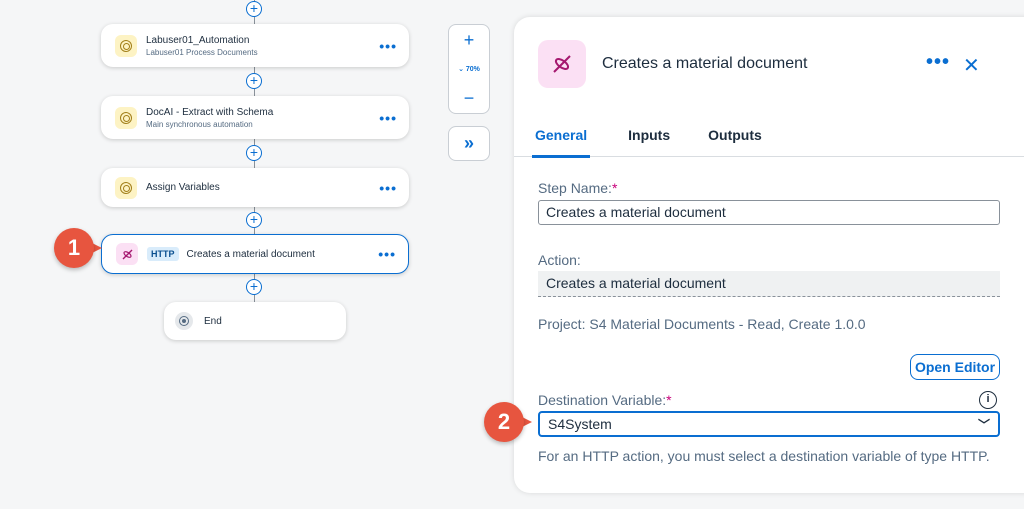 The height and width of the screenshot is (509, 1024). I want to click on destination-variable-value: S4System, so click(580, 424).